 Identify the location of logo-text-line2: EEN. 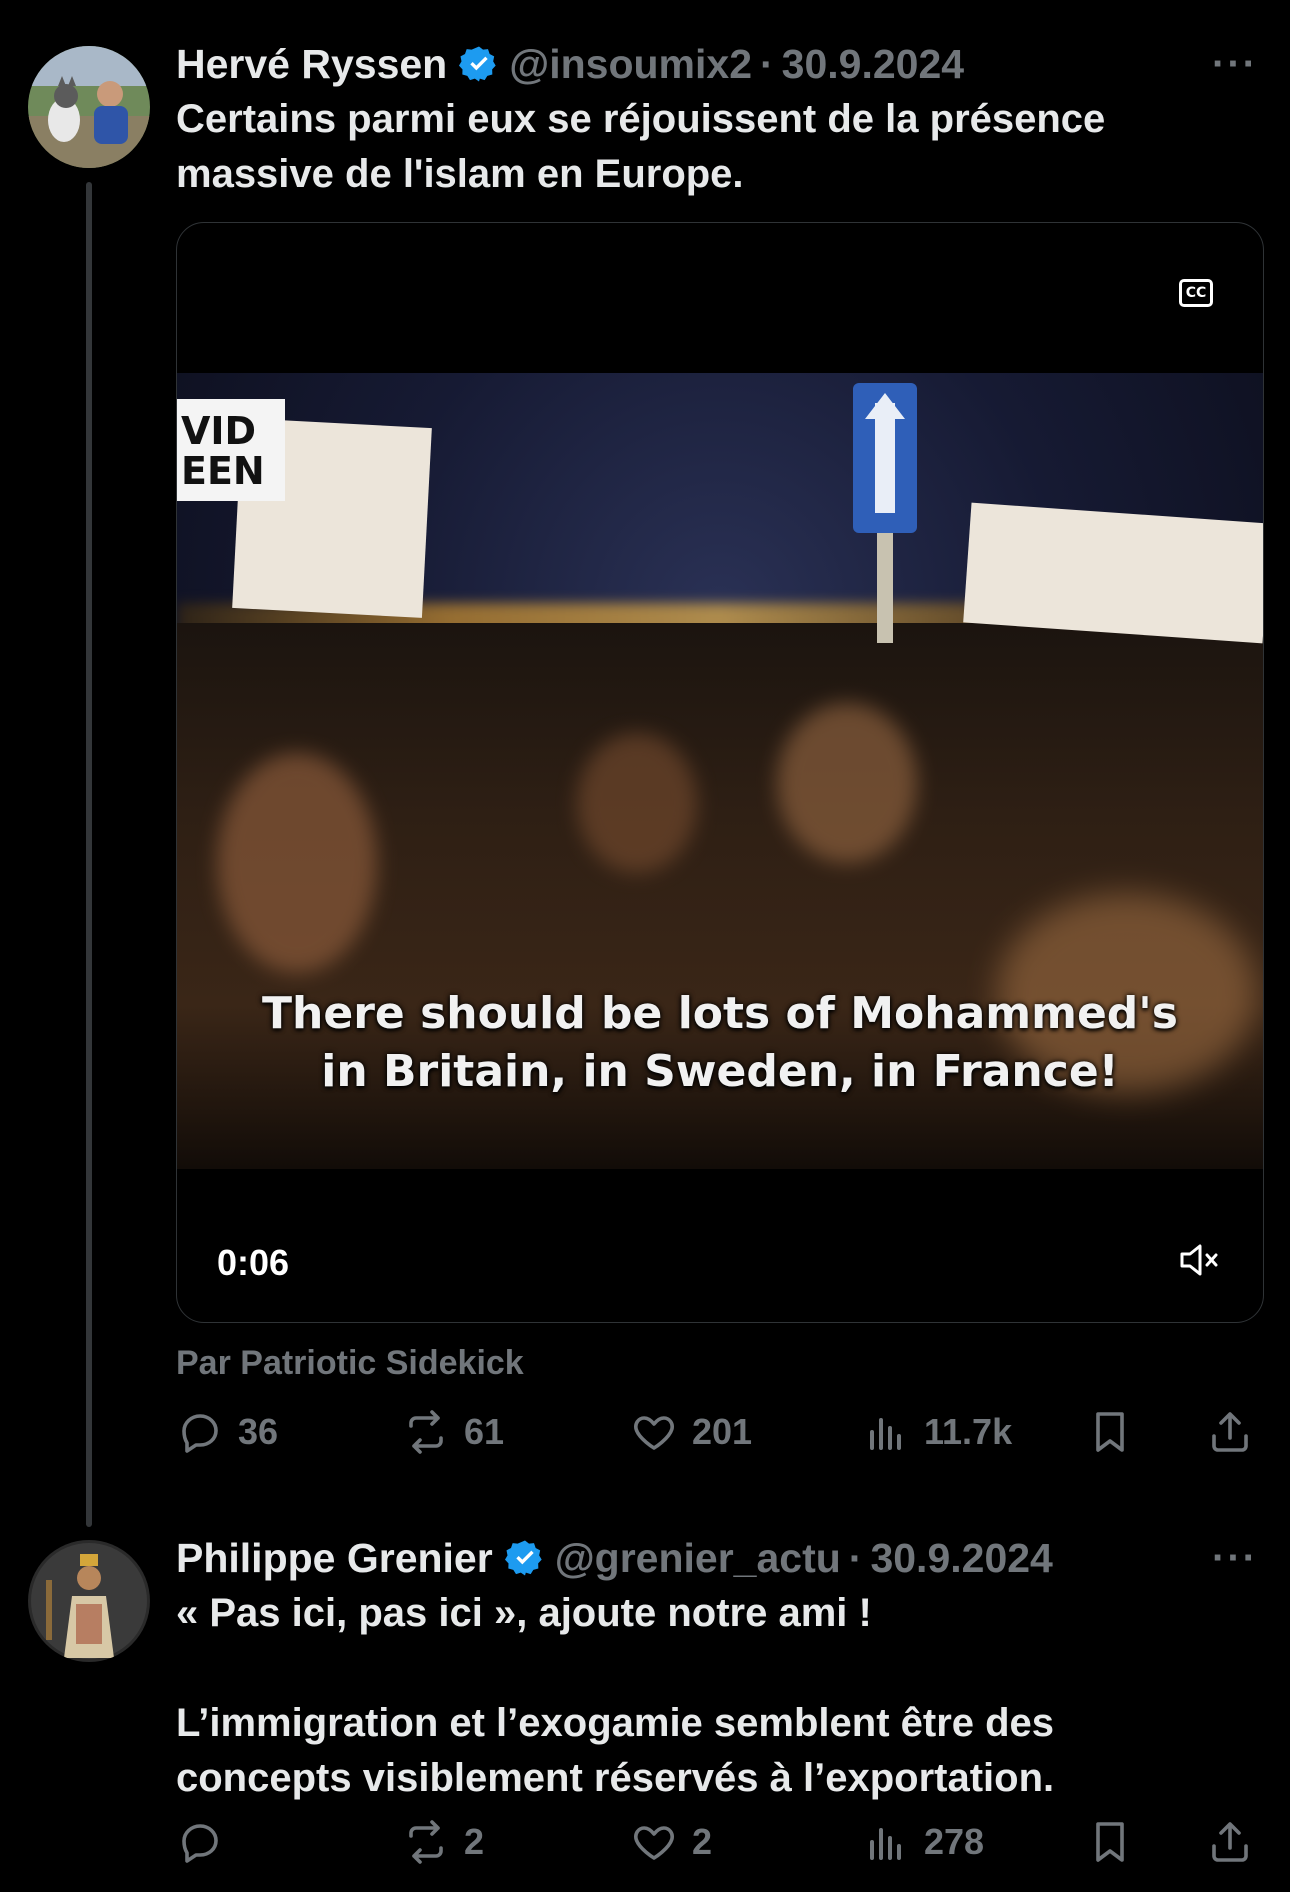
(223, 471).